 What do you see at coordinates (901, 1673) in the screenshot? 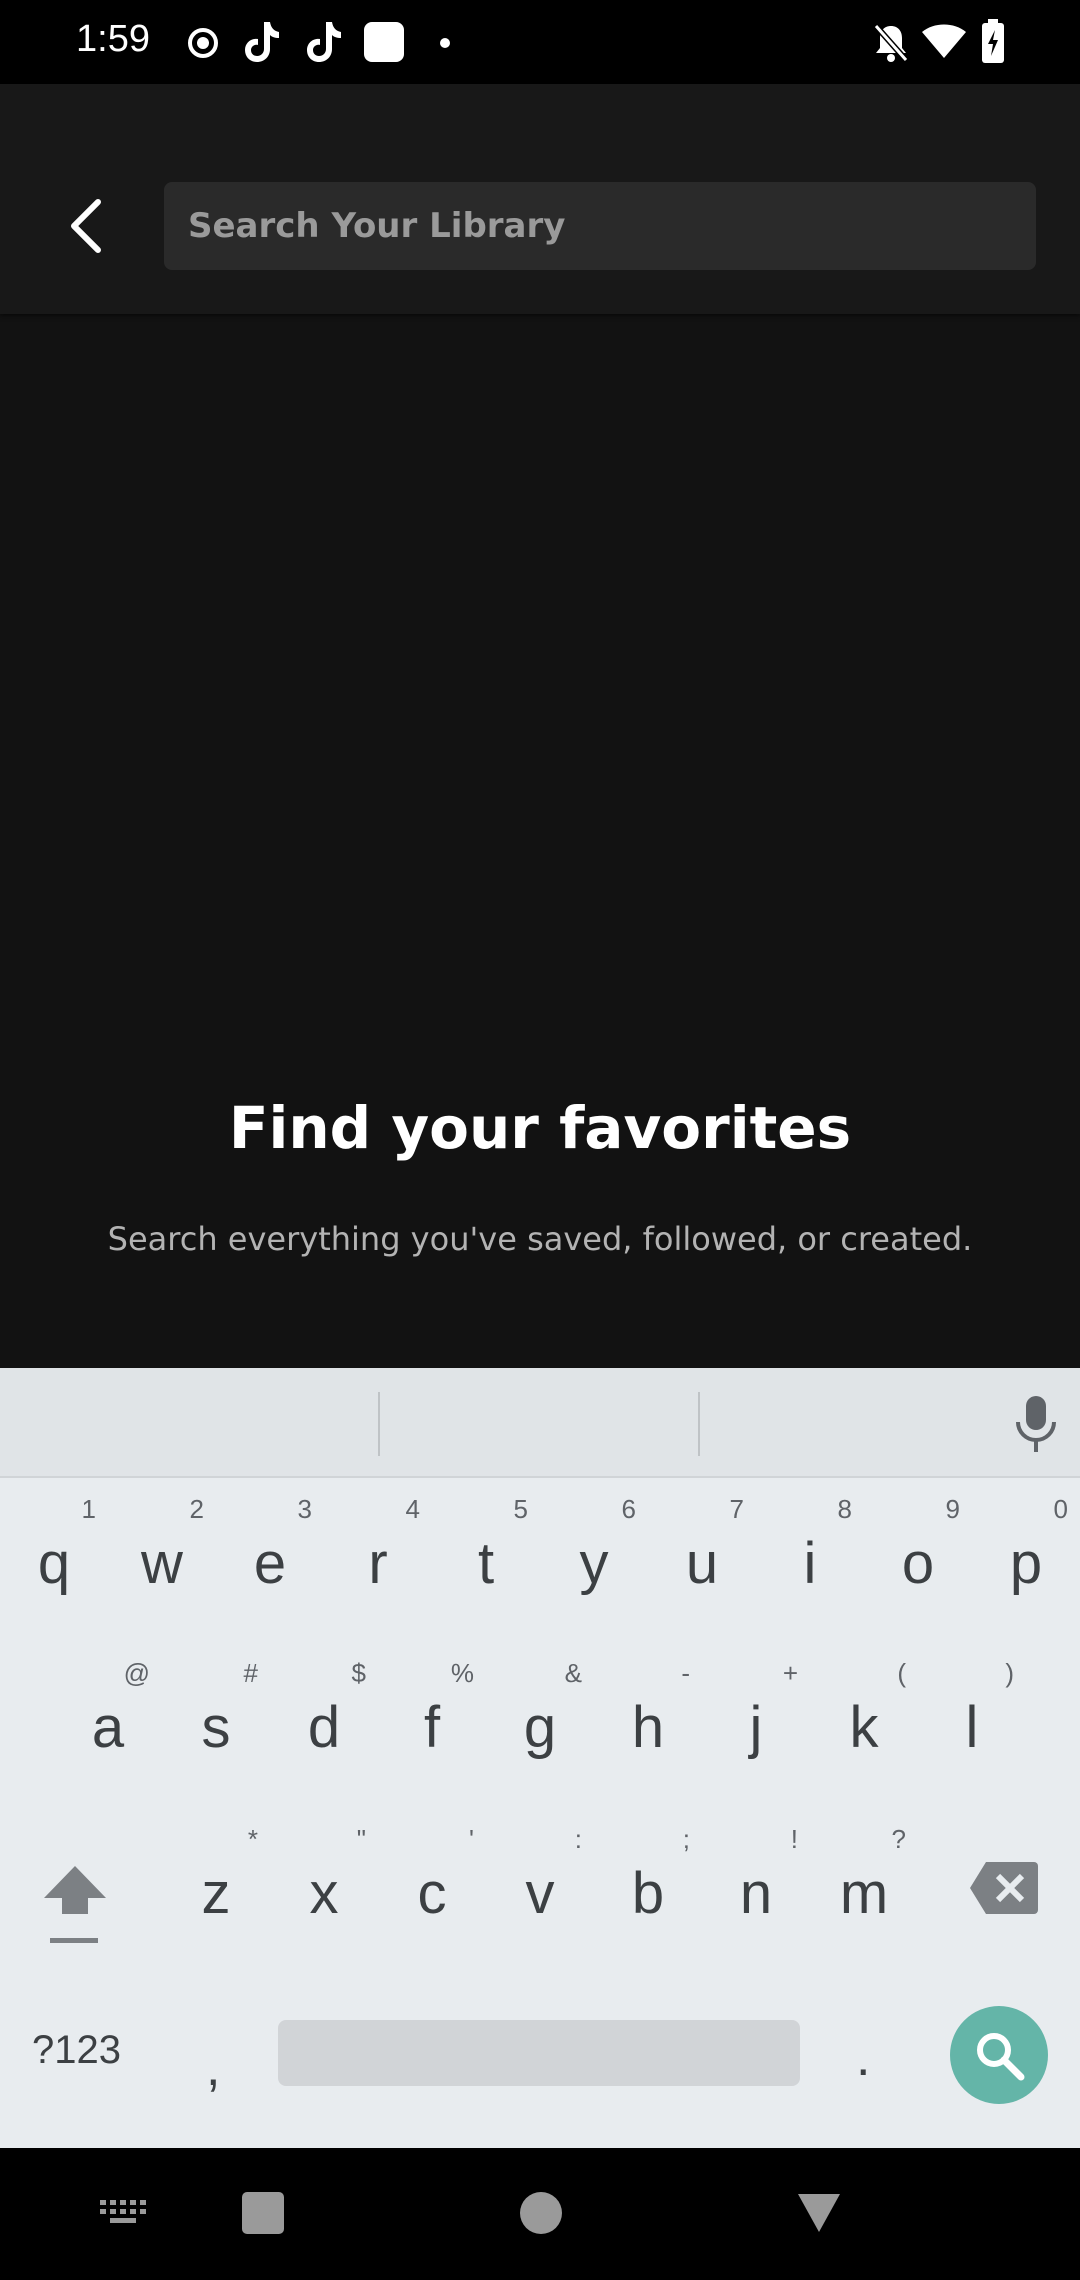
I see `key-hint: (` at bounding box center [901, 1673].